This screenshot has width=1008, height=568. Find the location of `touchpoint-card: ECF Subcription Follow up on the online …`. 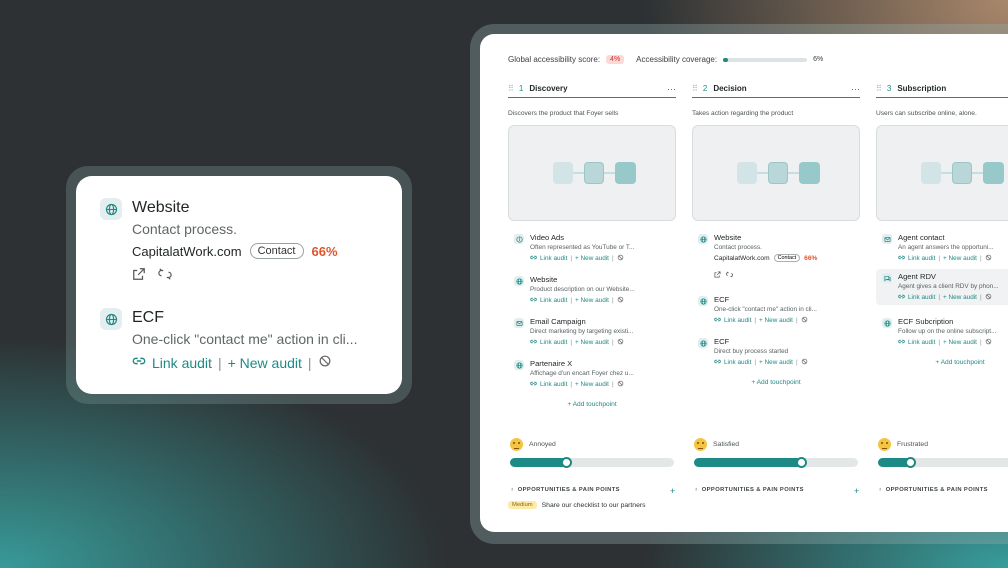

touchpoint-card: ECF Subcription Follow up on the online … is located at coordinates (942, 332).